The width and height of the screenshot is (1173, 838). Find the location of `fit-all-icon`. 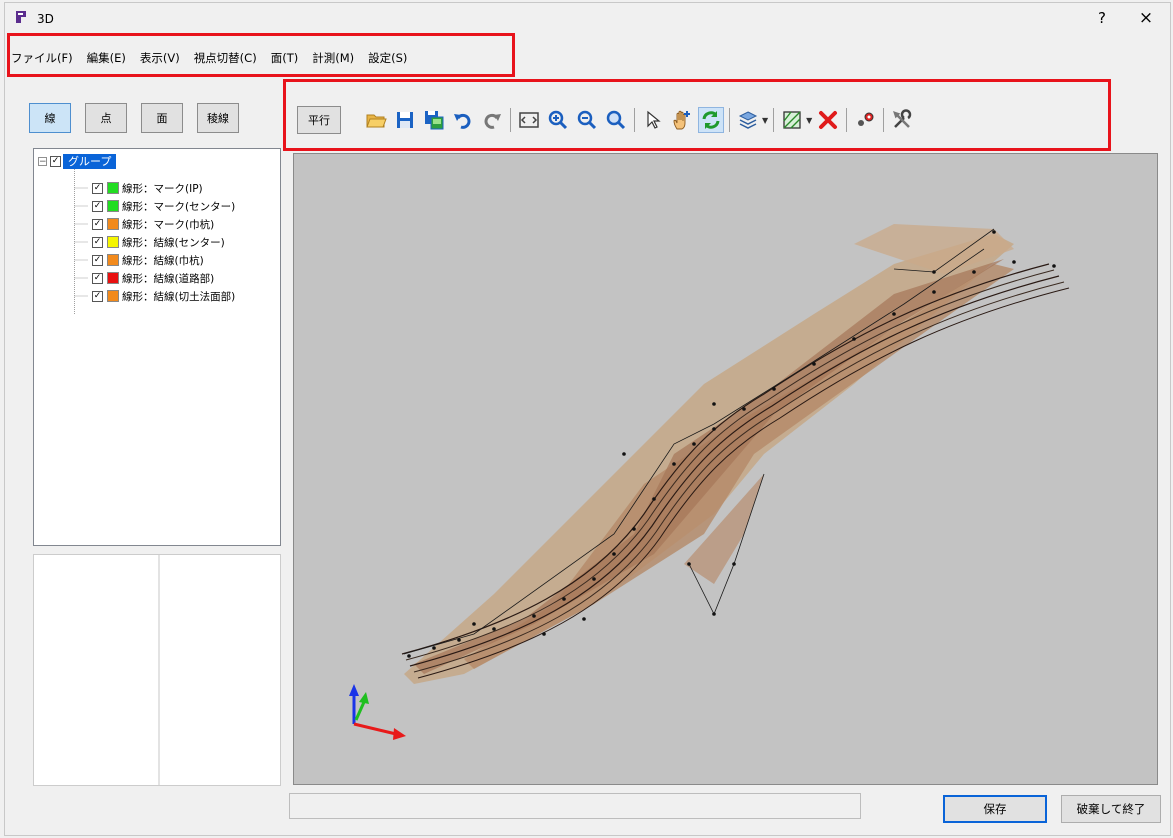

fit-all-icon is located at coordinates (529, 120).